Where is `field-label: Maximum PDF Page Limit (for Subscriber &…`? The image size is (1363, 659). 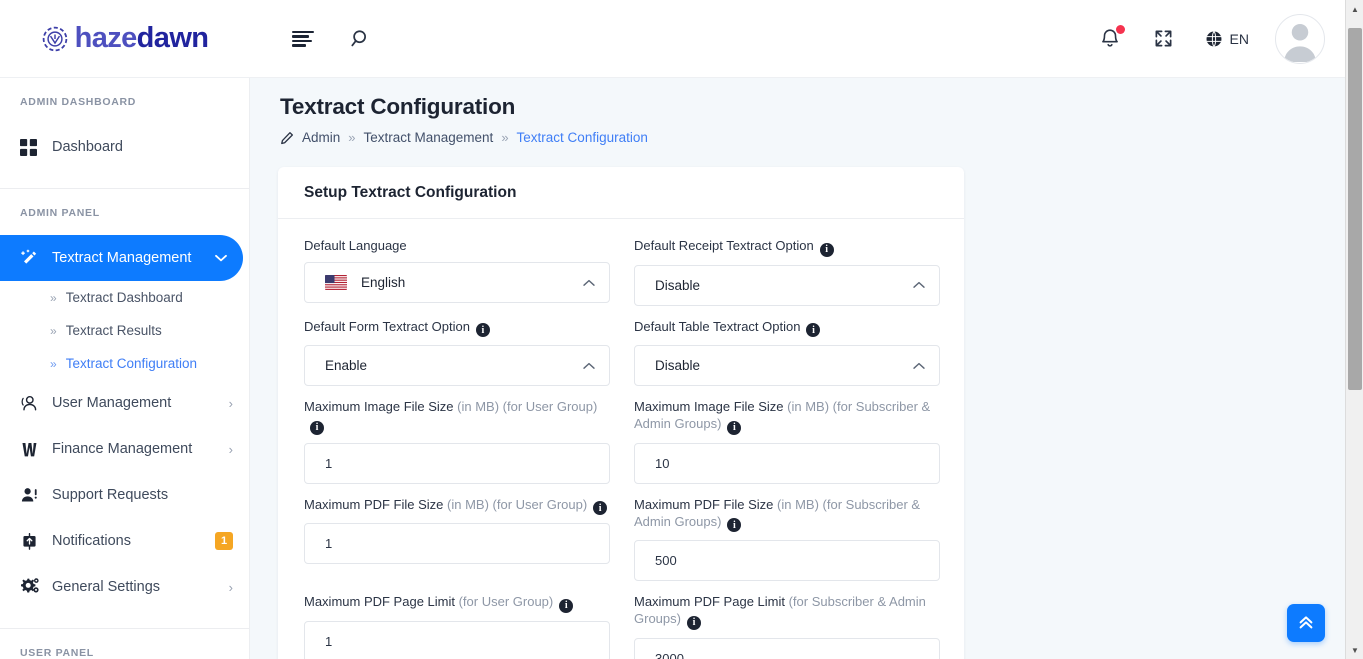
field-label: Maximum PDF Page Limit (for Subscriber &… is located at coordinates (787, 611).